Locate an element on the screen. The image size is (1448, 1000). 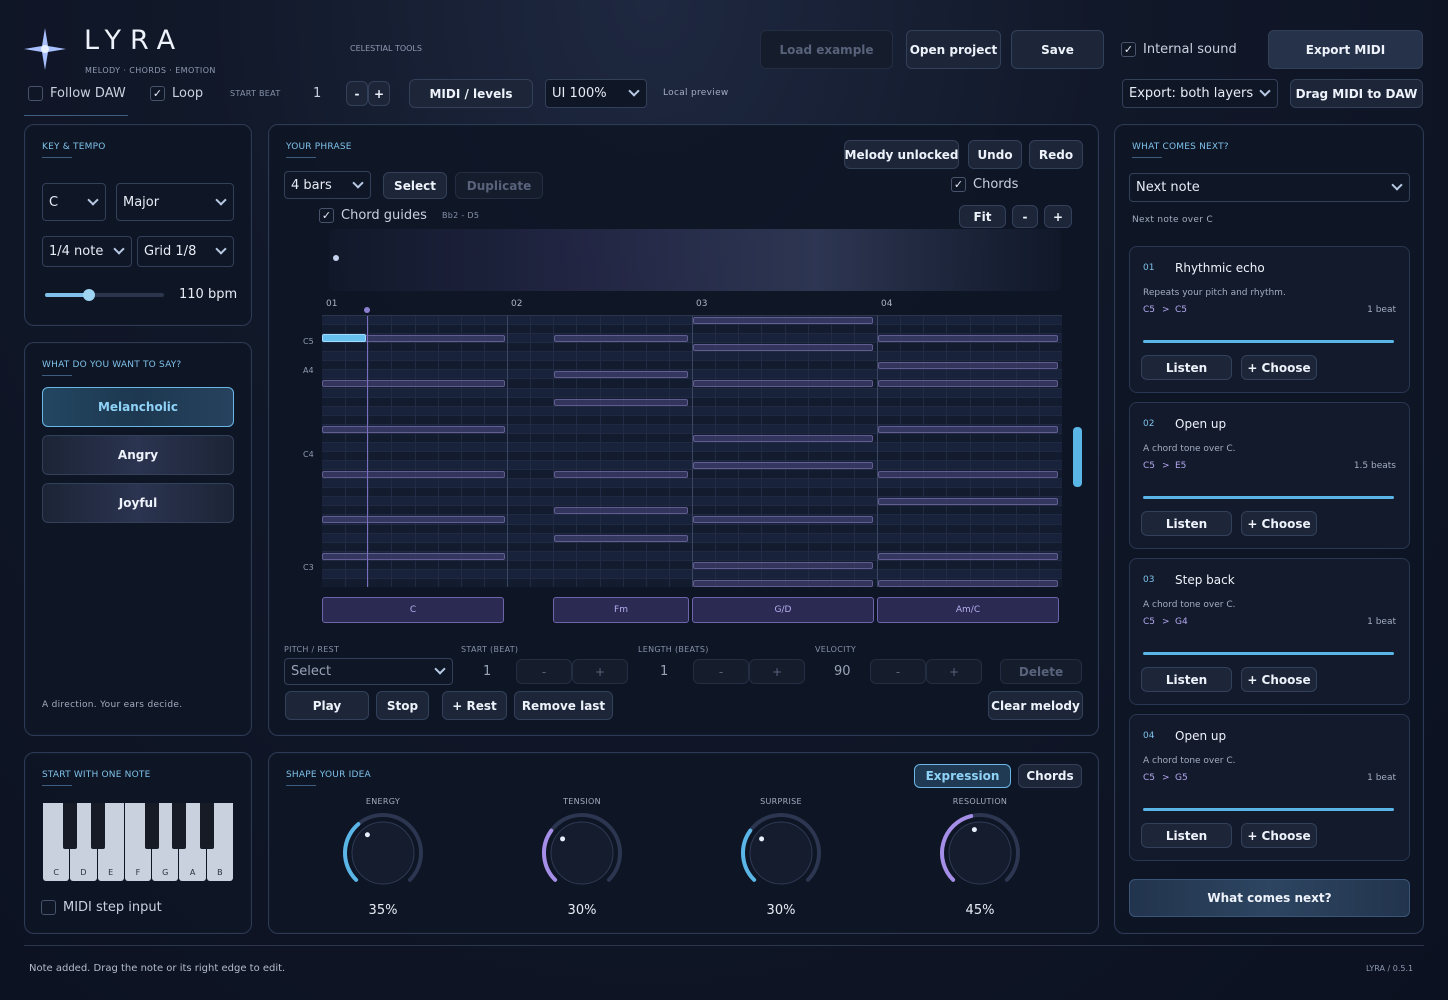
chord-guide-bar is located at coordinates (621, 339).